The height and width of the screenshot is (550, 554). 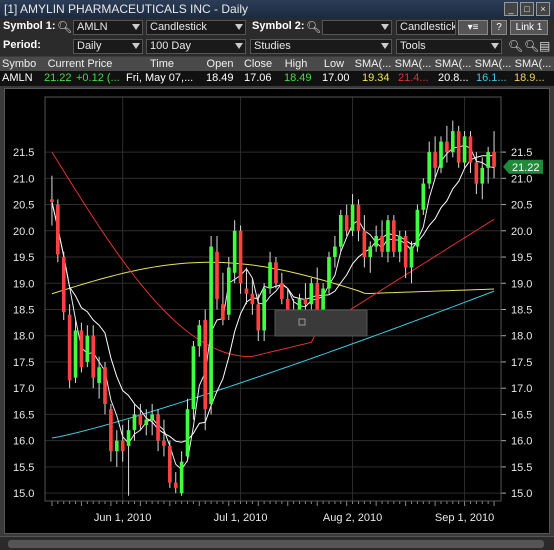 What do you see at coordinates (521, 258) in the screenshot?
I see `y-tick-label-right: 19.5` at bounding box center [521, 258].